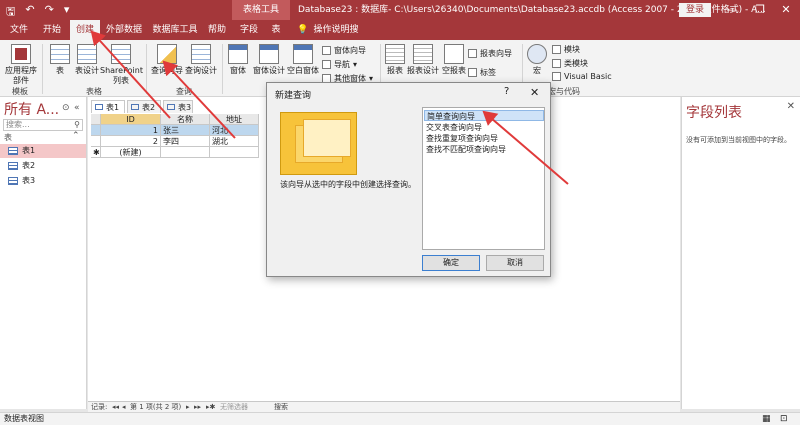 The width and height of the screenshot is (800, 425). What do you see at coordinates (185, 141) in the screenshot?
I see `cell-name: 李四` at bounding box center [185, 141].